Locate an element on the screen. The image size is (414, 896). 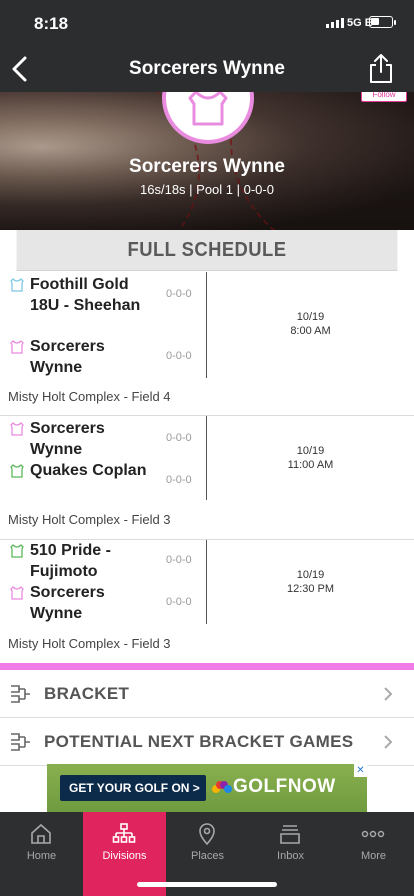
ad-close-icon: ✕ is located at coordinates (360, 770).